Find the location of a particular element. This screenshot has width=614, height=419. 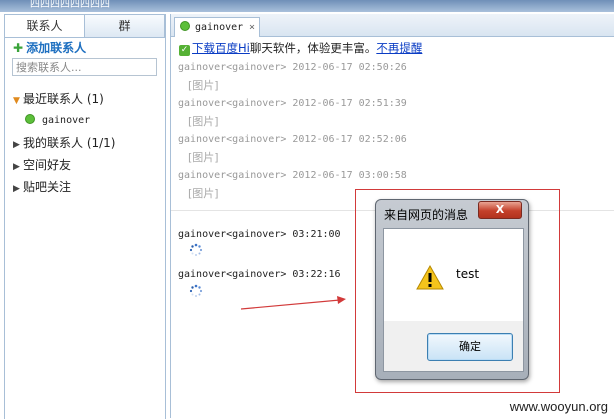

dialog-title: 来自网页的消息 is located at coordinates (426, 215).